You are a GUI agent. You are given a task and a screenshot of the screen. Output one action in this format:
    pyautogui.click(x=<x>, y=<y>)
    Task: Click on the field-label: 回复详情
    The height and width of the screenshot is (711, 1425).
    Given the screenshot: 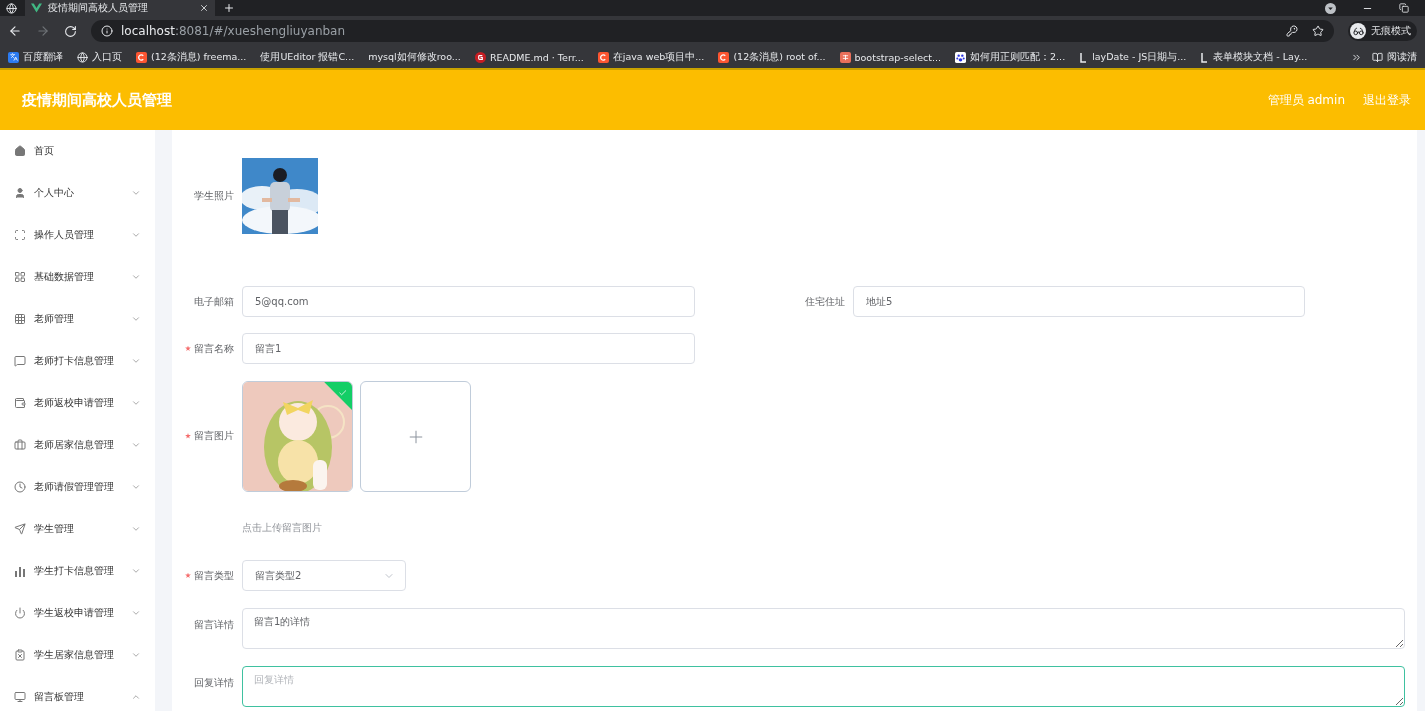 What is the action you would take?
    pyautogui.click(x=214, y=683)
    